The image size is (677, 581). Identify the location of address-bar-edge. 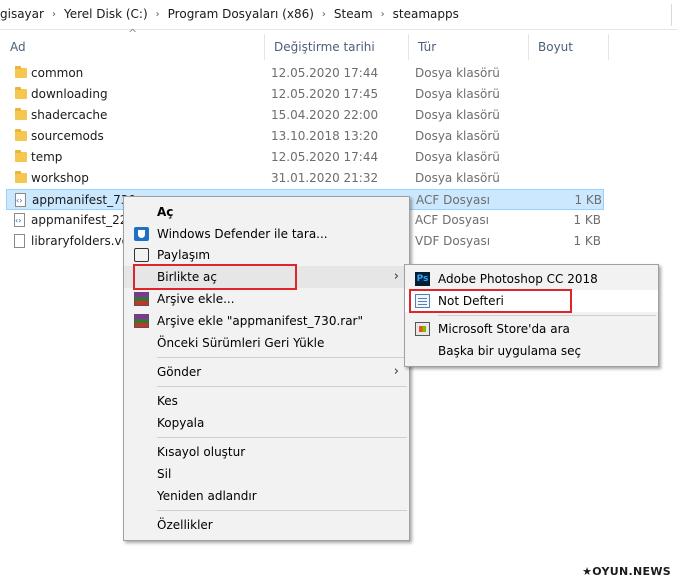
(674, 15).